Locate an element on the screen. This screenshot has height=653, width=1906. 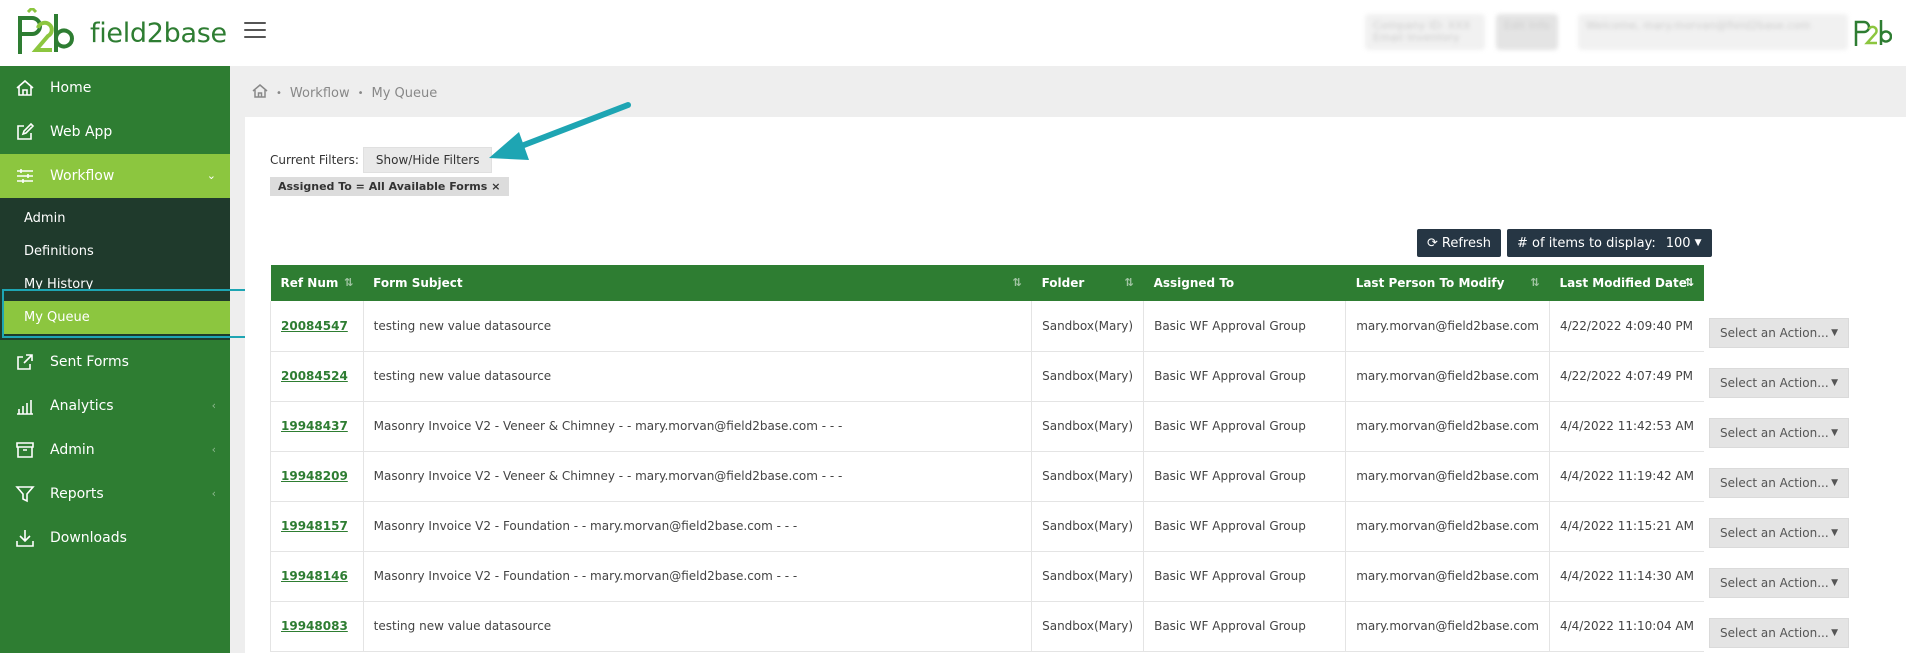
cell-last-modified: 4/22/2022 4:09:40 PM is located at coordinates (1626, 326).